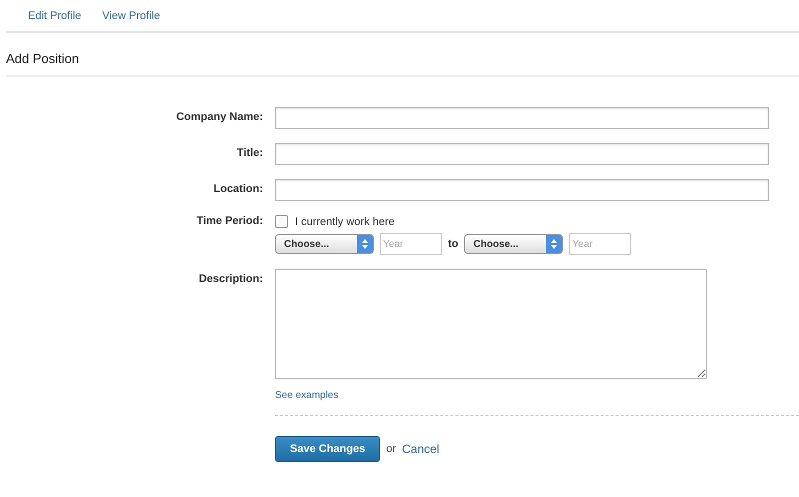  Describe the element at coordinates (345, 222) in the screenshot. I see `checkbox-label: I currently work here` at that location.